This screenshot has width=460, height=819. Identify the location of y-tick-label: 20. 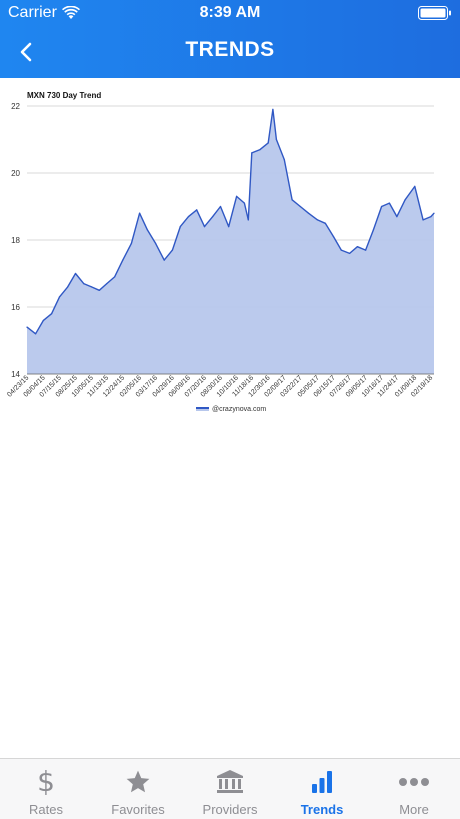
(15, 173).